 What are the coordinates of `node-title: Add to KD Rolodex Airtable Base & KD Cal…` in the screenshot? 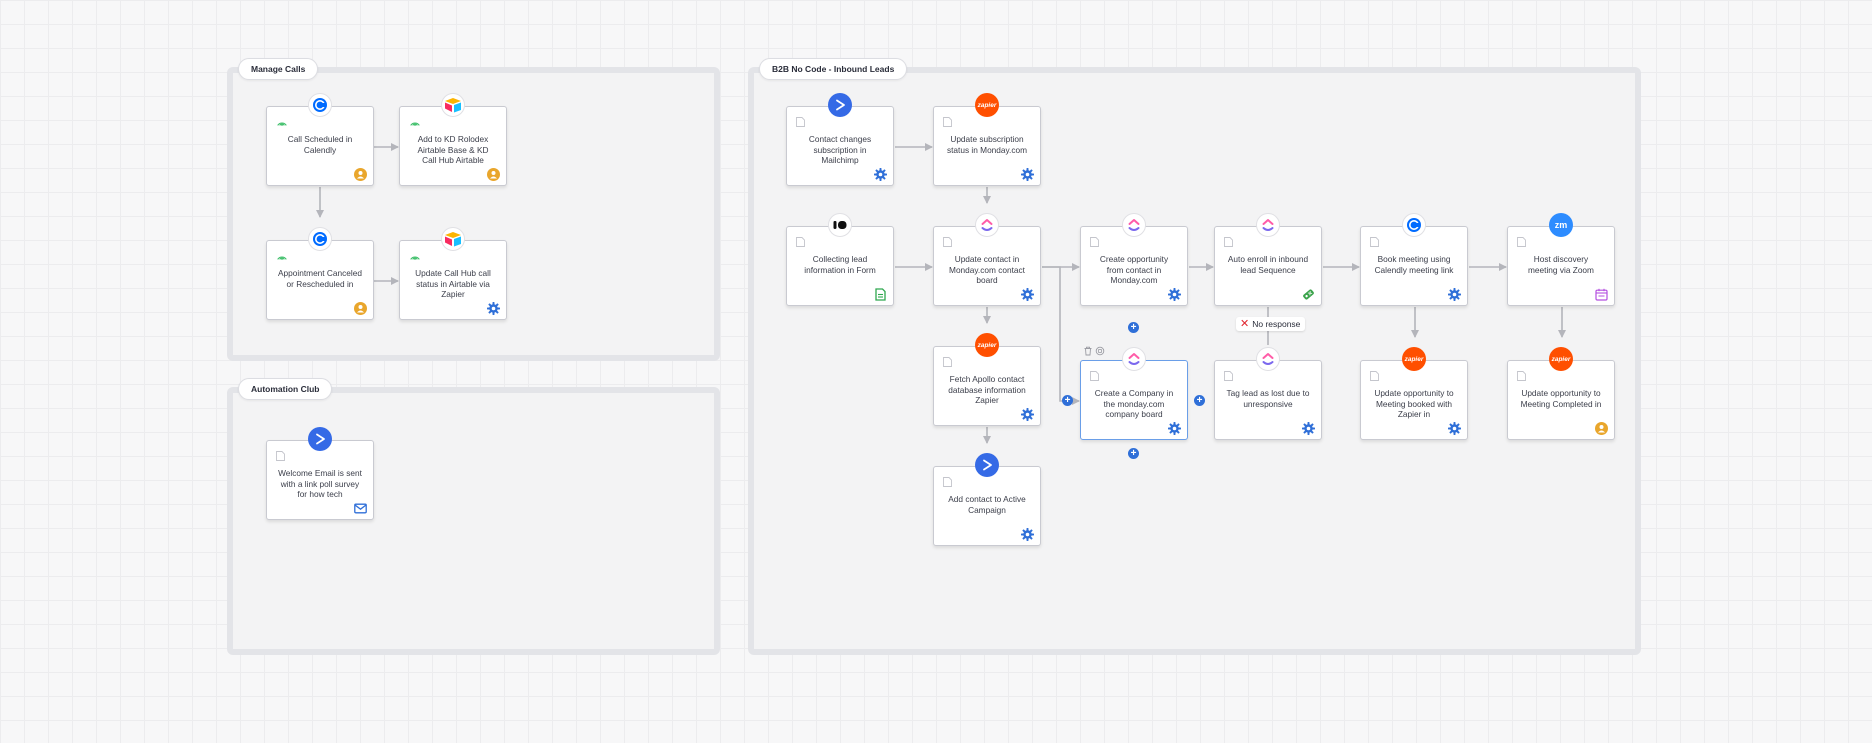 It's located at (453, 150).